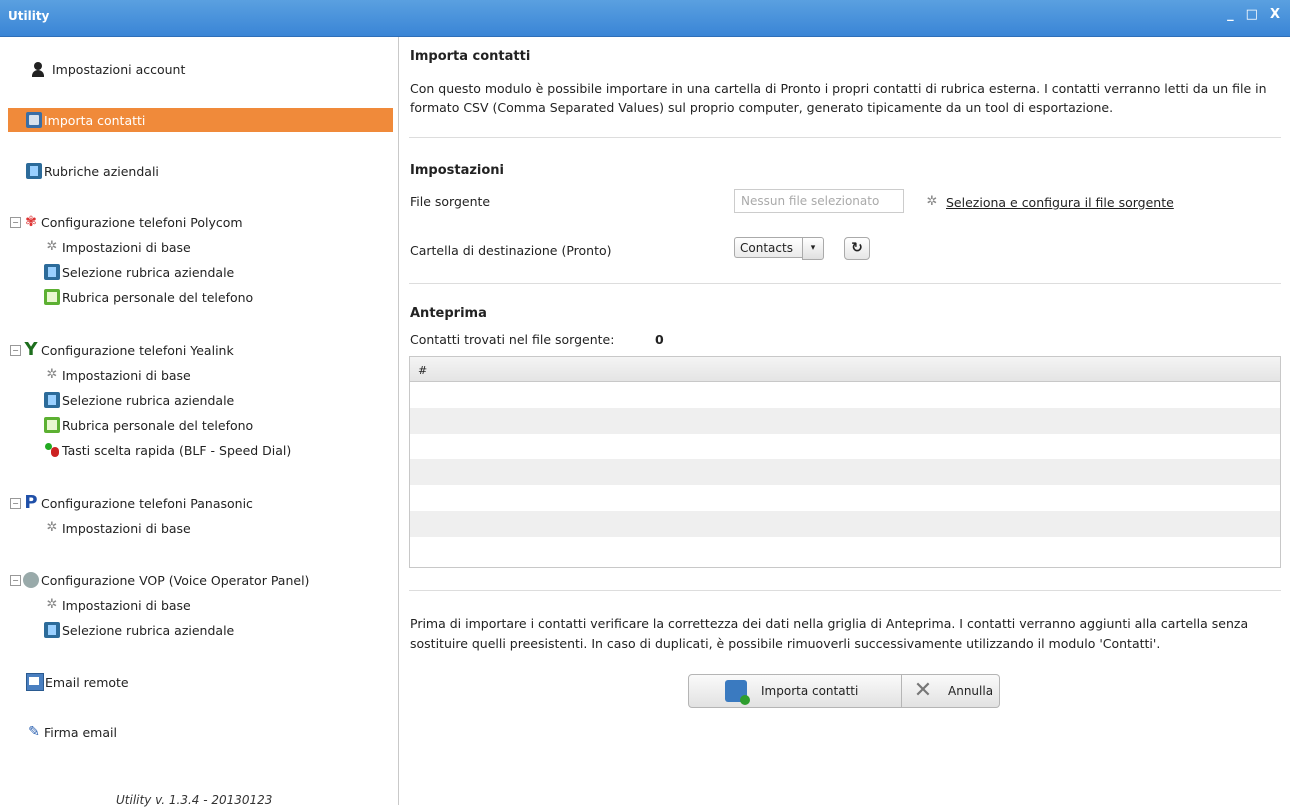 The height and width of the screenshot is (807, 1290). I want to click on select-file-link: ✲ Seleziona e configura il file sorgente, so click(1049, 202).